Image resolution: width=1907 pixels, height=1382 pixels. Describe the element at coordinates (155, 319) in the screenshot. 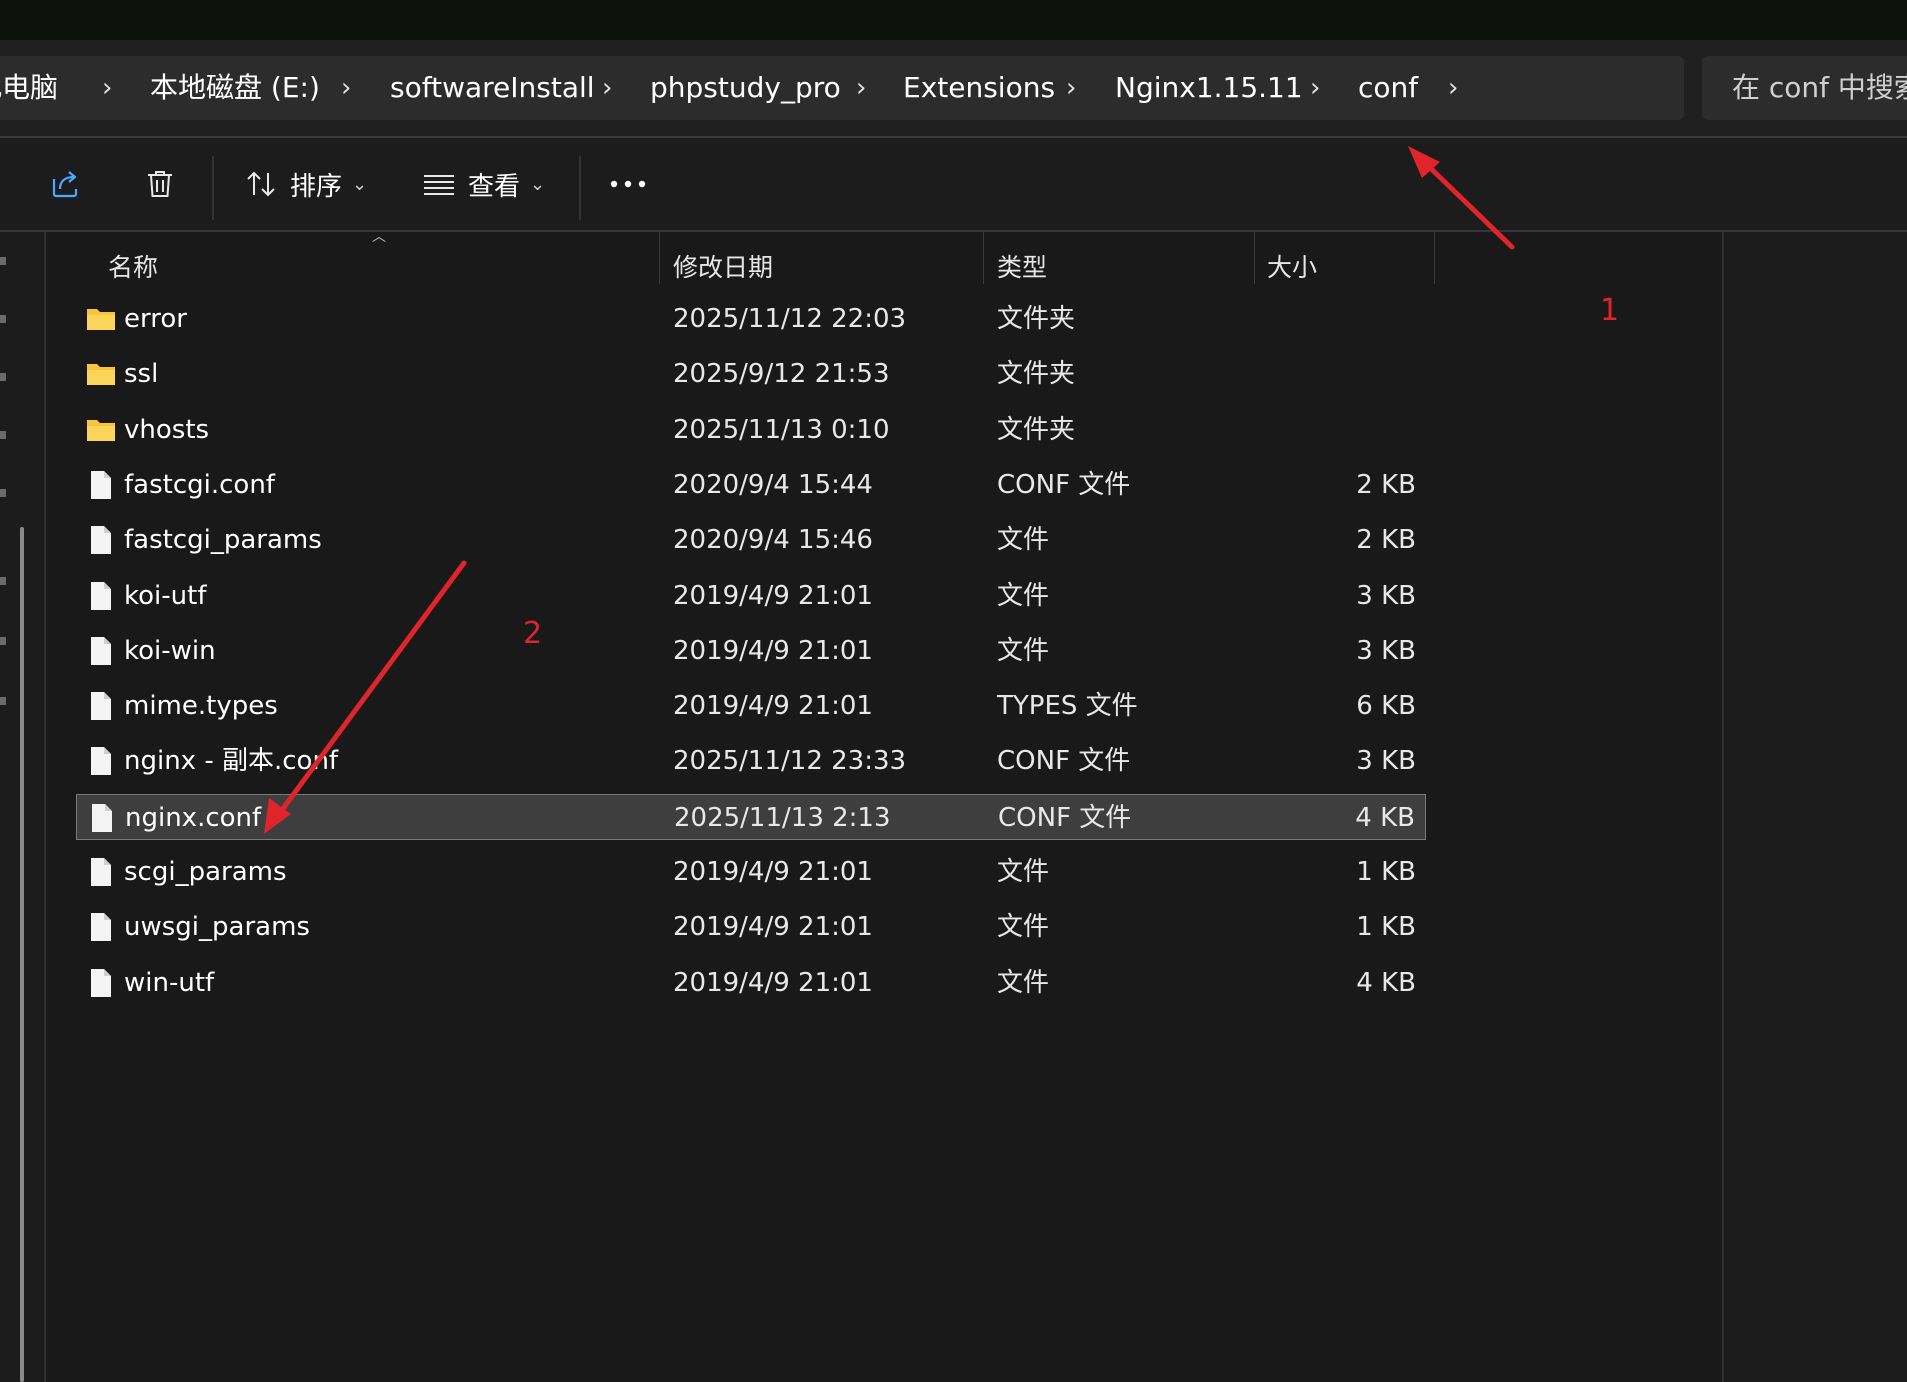

I see `file-name: error` at that location.